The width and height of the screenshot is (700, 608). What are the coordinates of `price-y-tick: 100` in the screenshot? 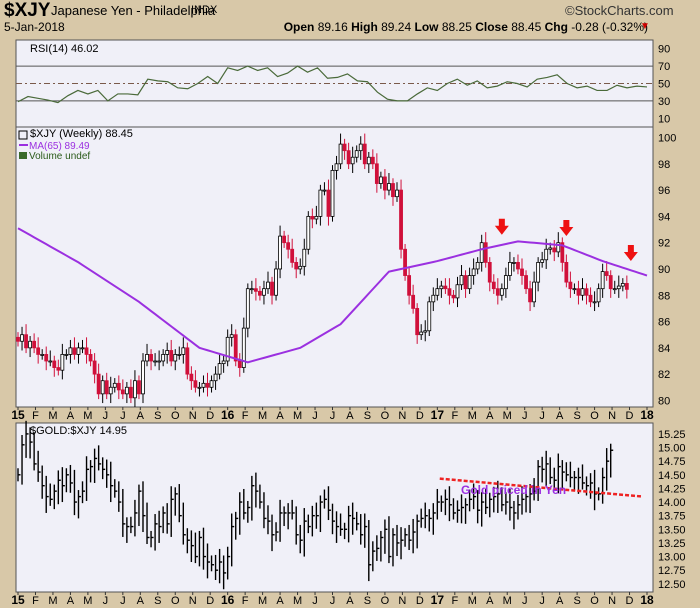 It's located at (667, 139).